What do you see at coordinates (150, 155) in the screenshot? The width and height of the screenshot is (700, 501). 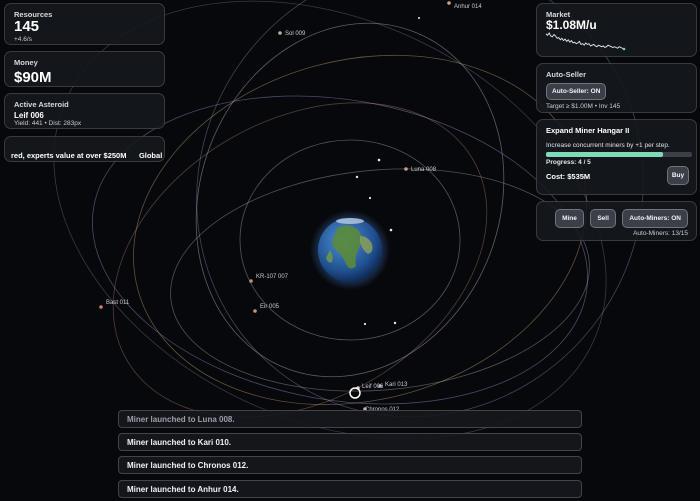 I see `news-tag: Global` at bounding box center [150, 155].